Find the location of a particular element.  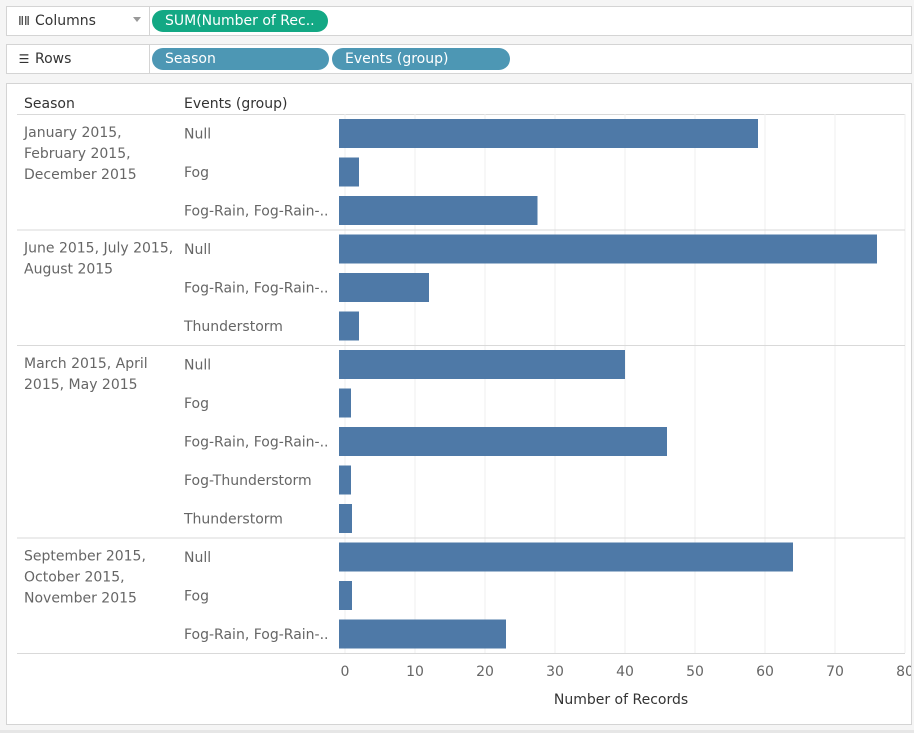

rows-shelf-label-area: ☰ Rows is located at coordinates (78, 59).